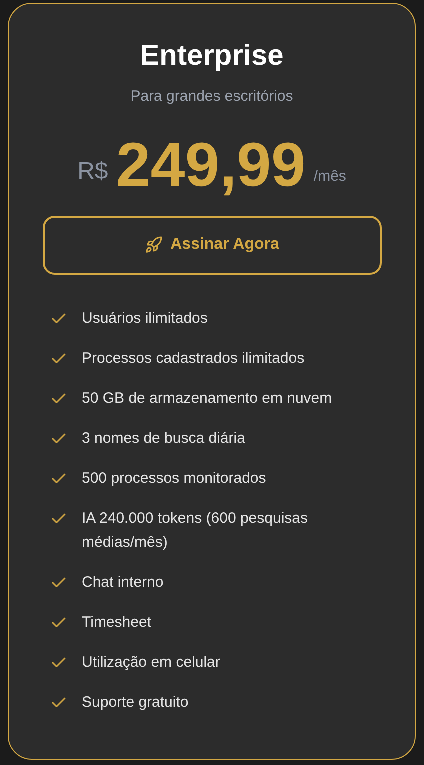  I want to click on feature-text: 500 processos monitorados, so click(174, 478).